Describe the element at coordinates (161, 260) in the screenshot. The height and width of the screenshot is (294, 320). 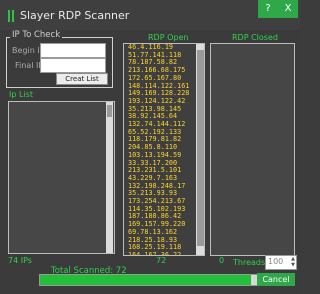
I see `rdp-open-count: 72` at that location.